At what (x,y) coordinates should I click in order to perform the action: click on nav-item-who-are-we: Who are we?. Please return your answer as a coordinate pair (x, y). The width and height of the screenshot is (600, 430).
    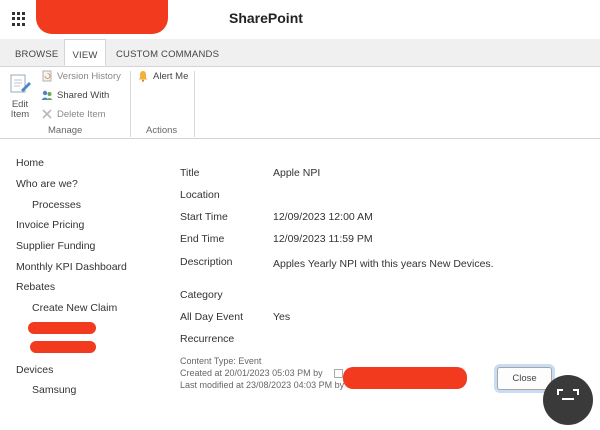
    Looking at the image, I should click on (47, 184).